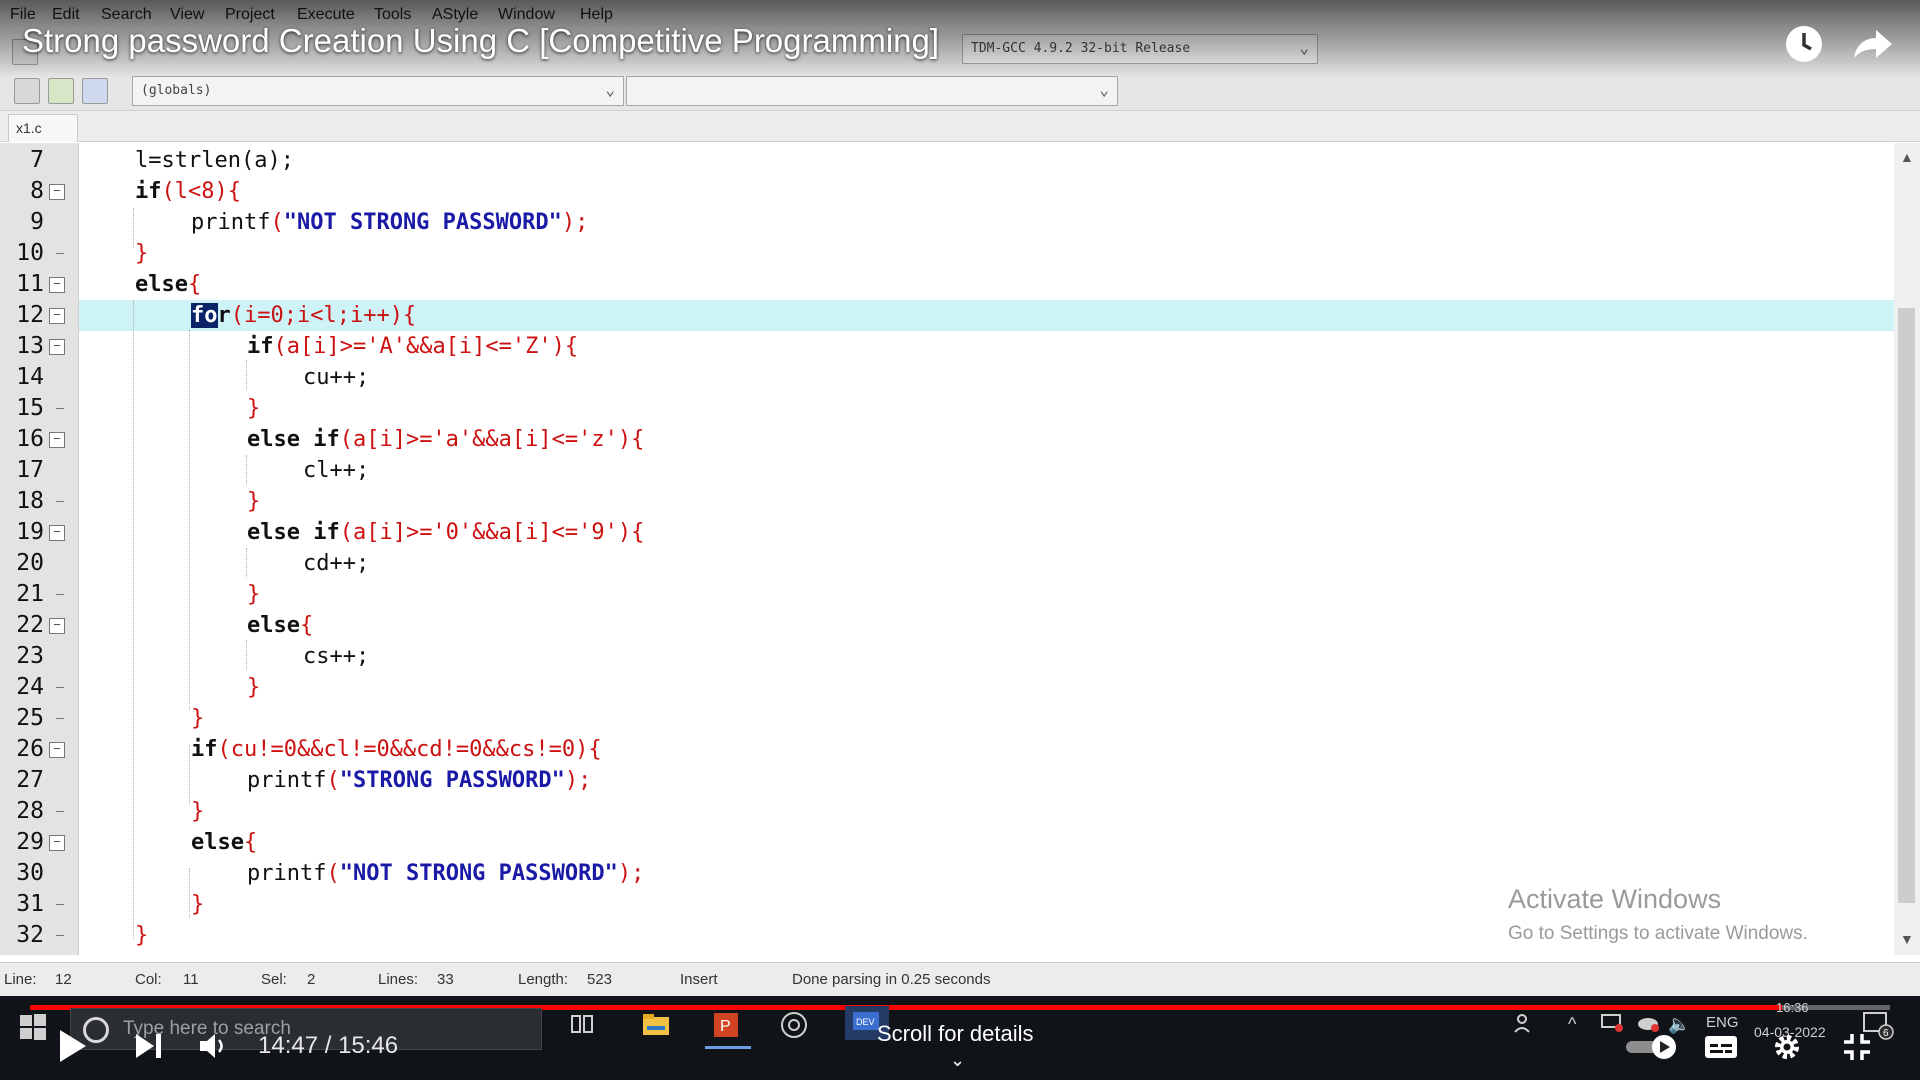 The width and height of the screenshot is (1920, 1080). Describe the element at coordinates (198, 904) in the screenshot. I see `code-line-31: }` at that location.